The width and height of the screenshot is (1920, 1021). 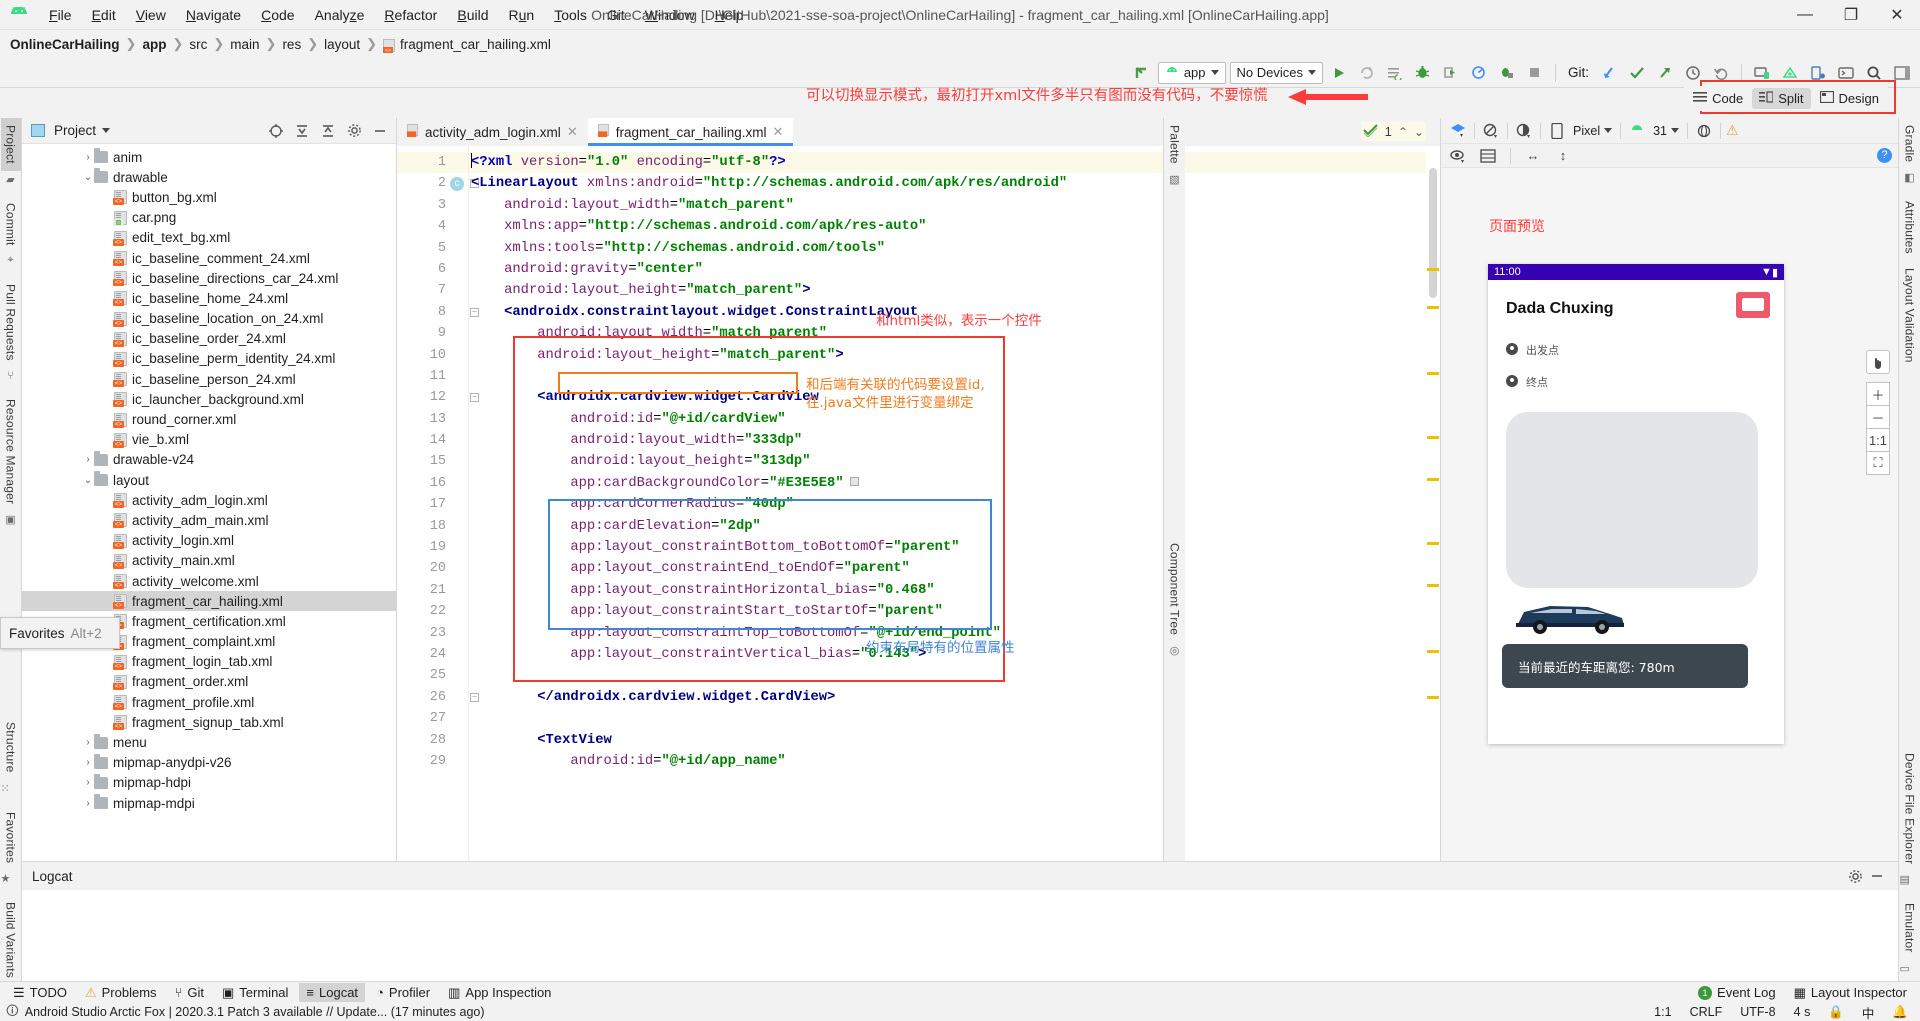 What do you see at coordinates (189, 992) in the screenshot?
I see `tool-window-git: ⑂ Git` at bounding box center [189, 992].